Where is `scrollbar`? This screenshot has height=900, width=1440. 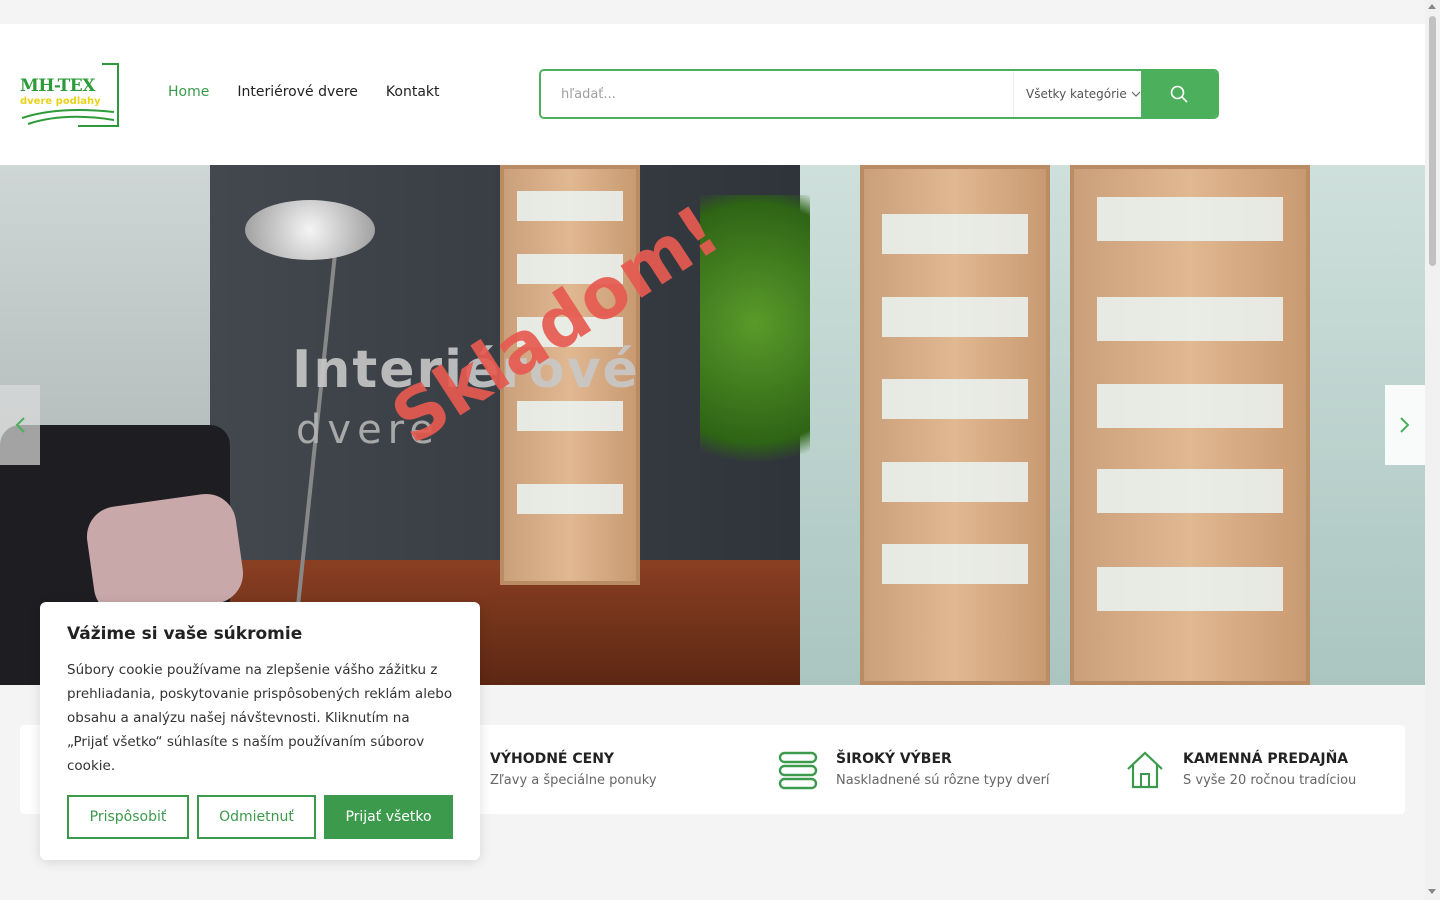 scrollbar is located at coordinates (1432, 450).